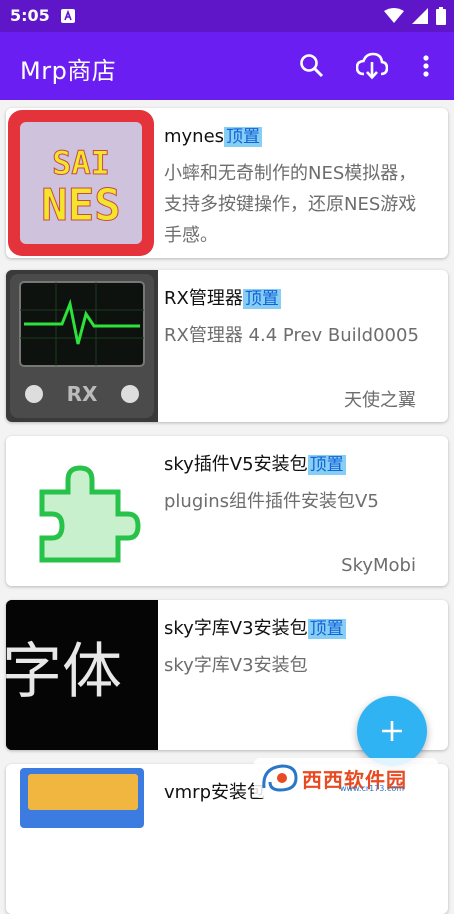 The height and width of the screenshot is (914, 454). What do you see at coordinates (82, 839) in the screenshot?
I see `vmrp-thumbnail` at bounding box center [82, 839].